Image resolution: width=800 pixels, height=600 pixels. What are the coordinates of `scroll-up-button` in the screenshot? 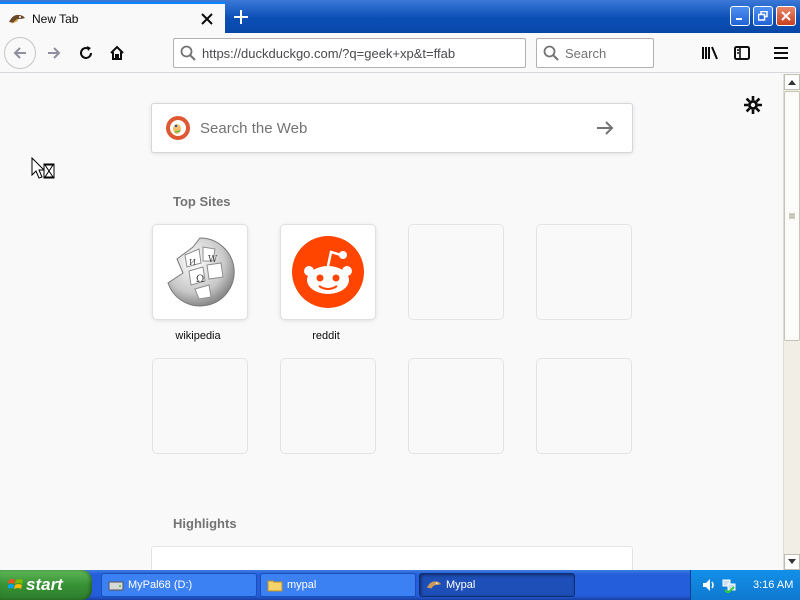 It's located at (792, 82).